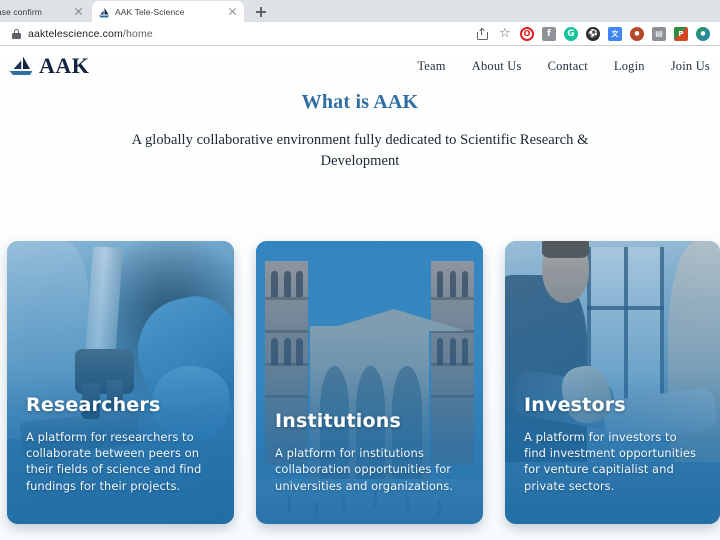 This screenshot has height=540, width=720. I want to click on grammarly-extension-glyph: G, so click(571, 34).